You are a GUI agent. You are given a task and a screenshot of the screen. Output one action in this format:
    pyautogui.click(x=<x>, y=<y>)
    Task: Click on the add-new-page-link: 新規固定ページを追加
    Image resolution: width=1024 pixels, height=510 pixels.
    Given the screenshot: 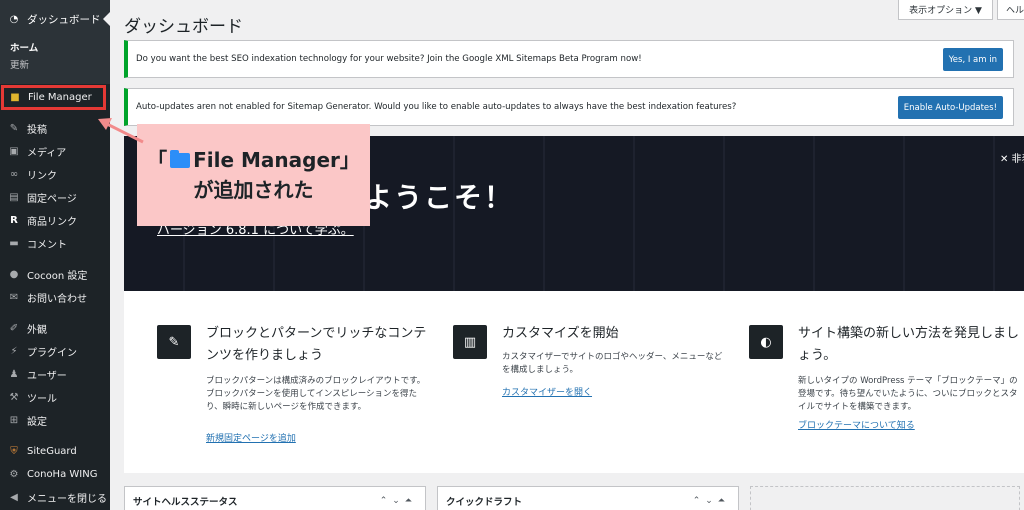 What is the action you would take?
    pyautogui.click(x=251, y=437)
    